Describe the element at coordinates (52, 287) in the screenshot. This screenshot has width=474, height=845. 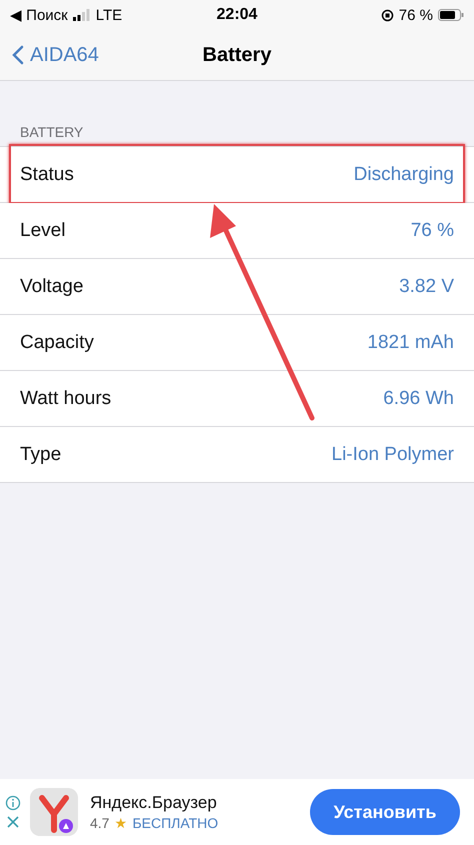
I see `row-label: Voltage` at that location.